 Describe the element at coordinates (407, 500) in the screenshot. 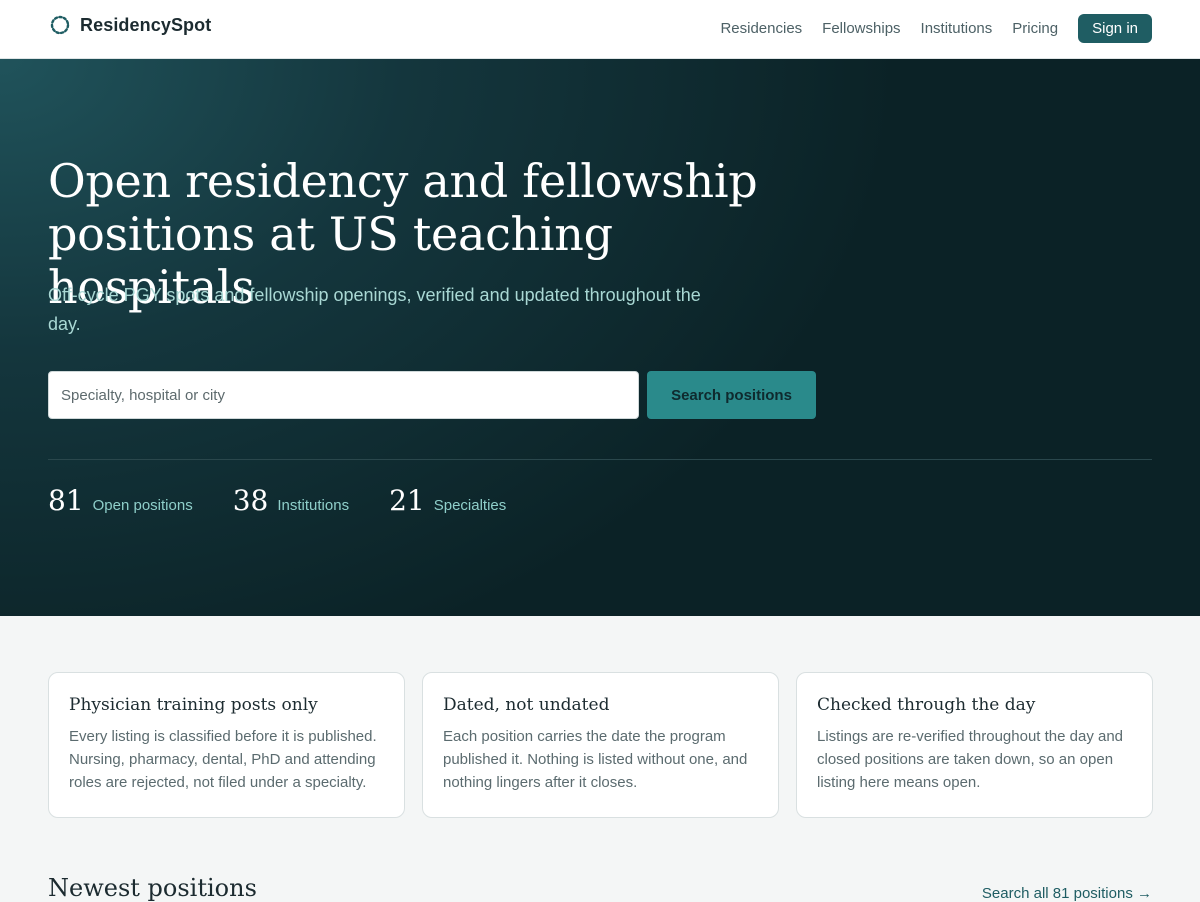

I see `stat-value: 21` at that location.